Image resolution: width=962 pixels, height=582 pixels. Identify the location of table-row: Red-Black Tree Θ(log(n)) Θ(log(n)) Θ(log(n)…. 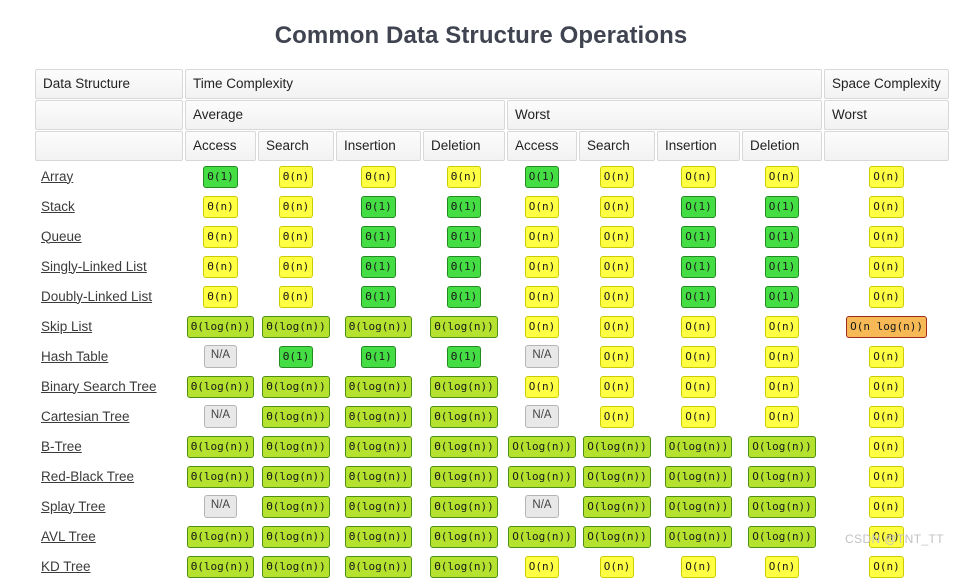
(492, 476).